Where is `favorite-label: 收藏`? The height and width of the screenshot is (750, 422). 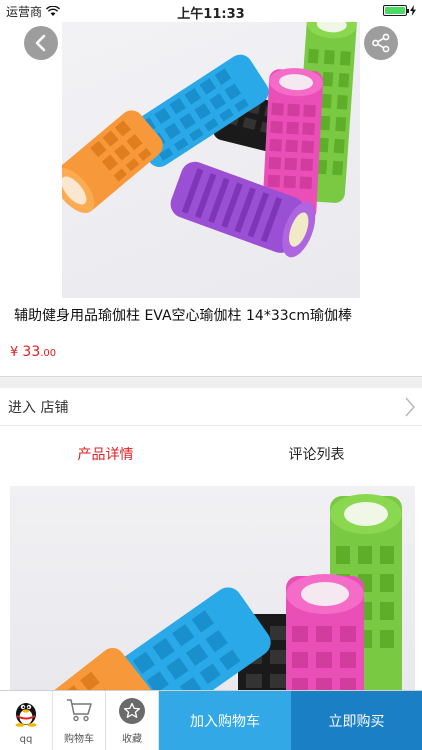 favorite-label: 收藏 is located at coordinates (132, 739).